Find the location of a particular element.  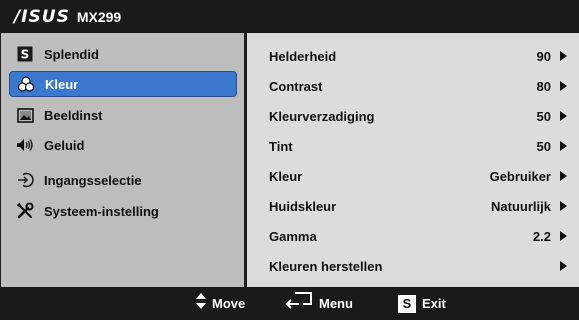

title-bar: /ISUS MX299 is located at coordinates (289, 16).